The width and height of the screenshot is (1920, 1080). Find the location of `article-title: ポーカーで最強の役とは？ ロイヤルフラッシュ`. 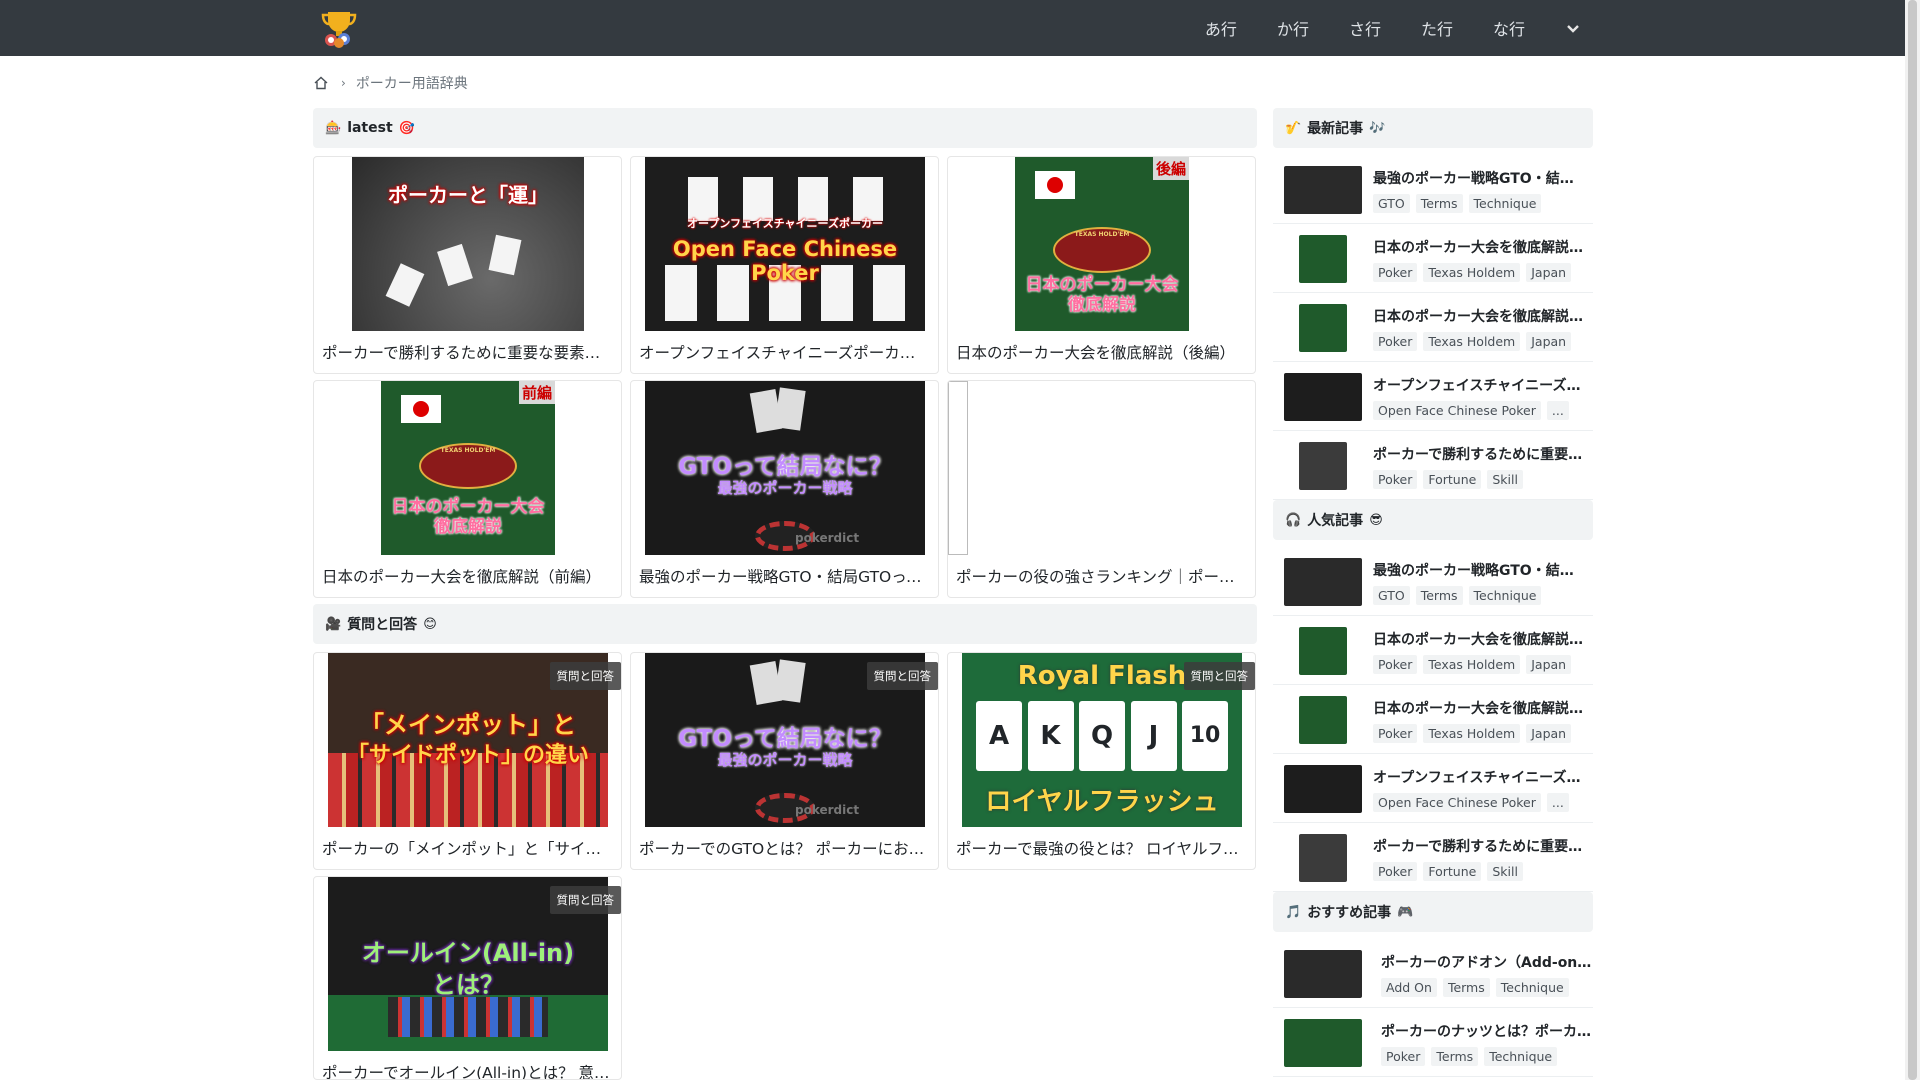

article-title: ポーカーで最強の役とは？ ロイヤルフラッシュ is located at coordinates (1101, 848).